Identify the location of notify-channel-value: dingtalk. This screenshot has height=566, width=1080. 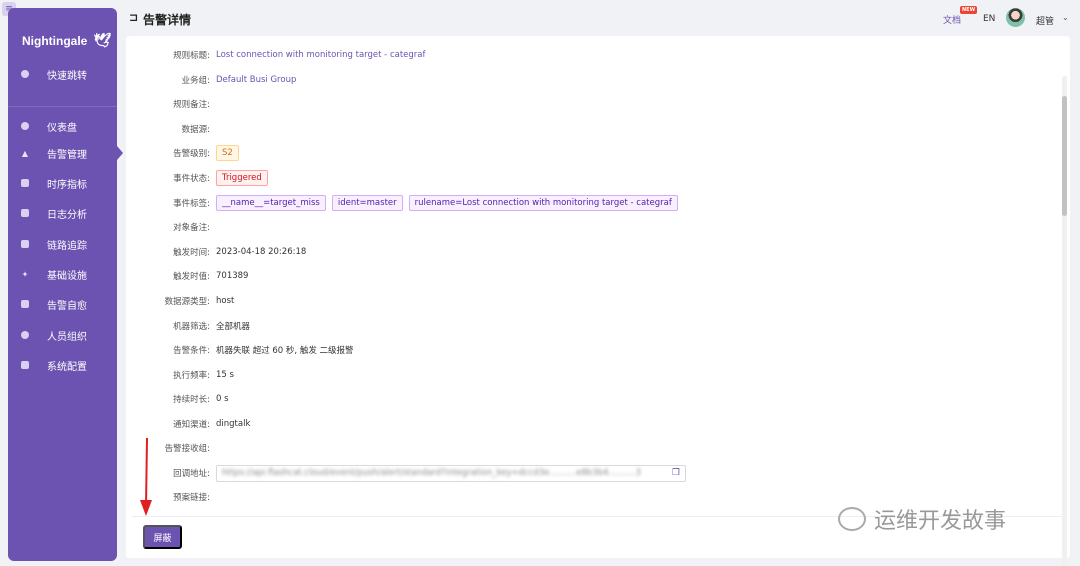
(233, 424).